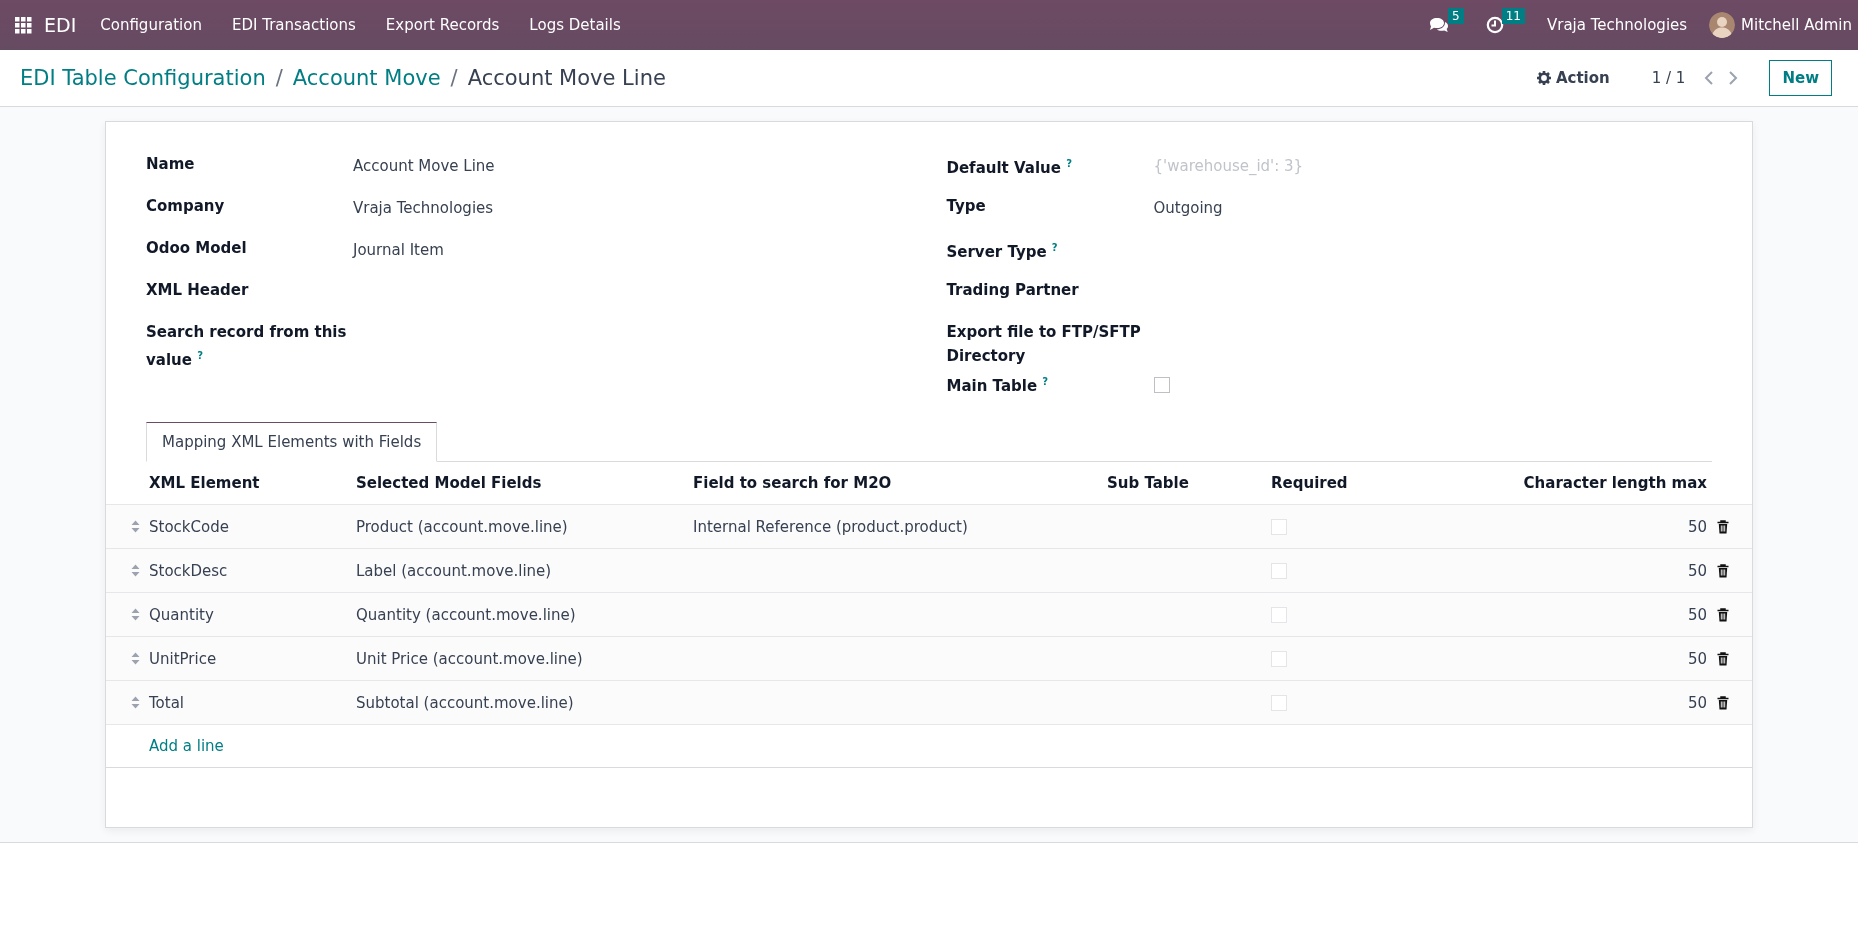  What do you see at coordinates (523, 483) in the screenshot?
I see `column-header: Selected Model Fields` at bounding box center [523, 483].